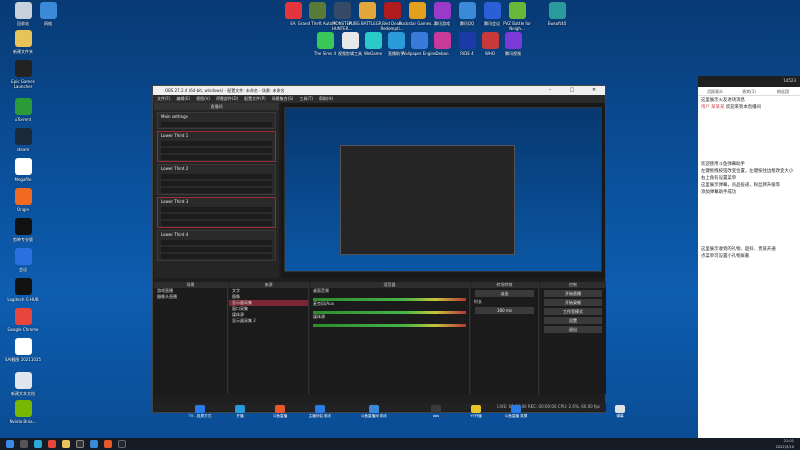 Image resolution: width=800 pixels, height=450 pixels. I want to click on desktop-shortcut: 腾讯视频, so click(513, 44).